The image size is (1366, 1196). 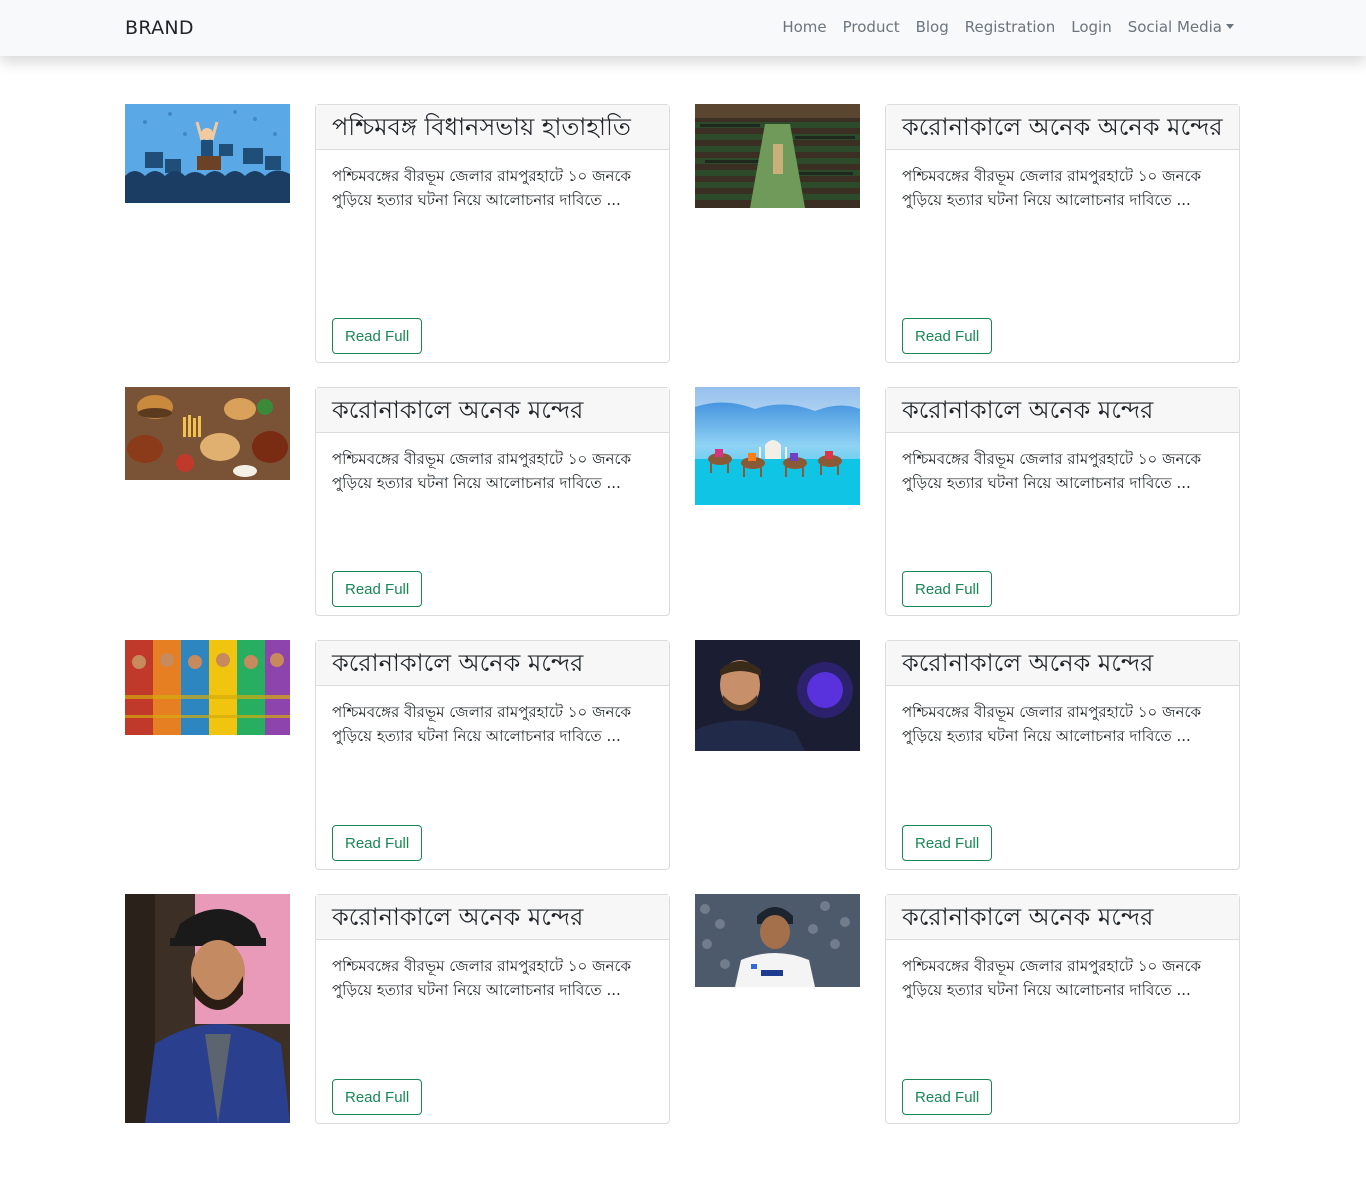 What do you see at coordinates (777, 446) in the screenshot?
I see `news-image-camels` at bounding box center [777, 446].